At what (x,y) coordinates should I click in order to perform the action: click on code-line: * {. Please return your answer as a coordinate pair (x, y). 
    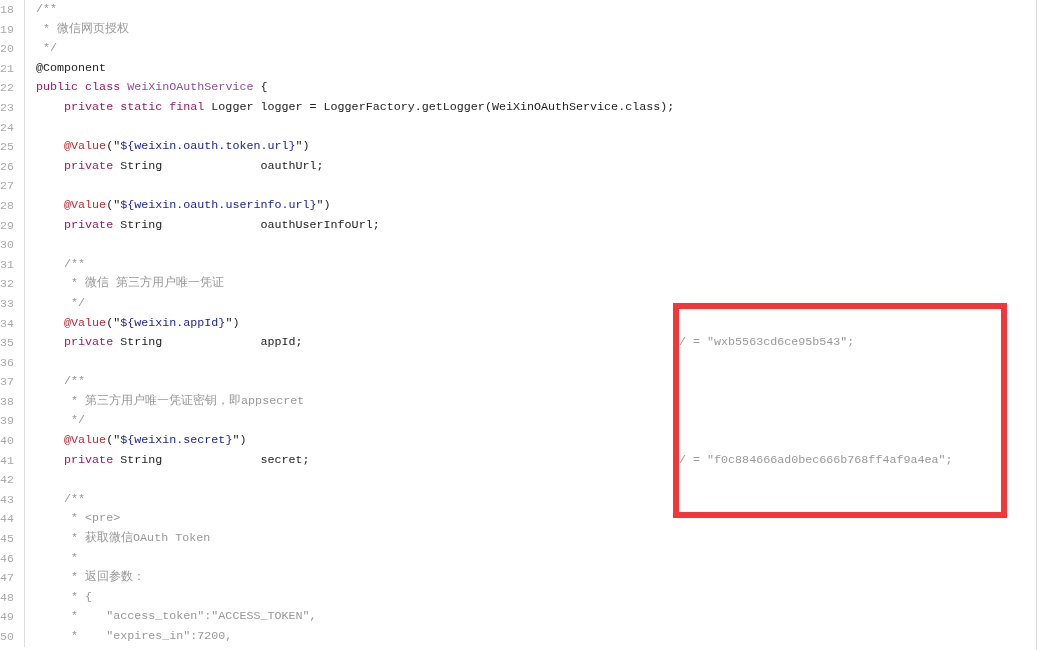
    Looking at the image, I should click on (81, 596).